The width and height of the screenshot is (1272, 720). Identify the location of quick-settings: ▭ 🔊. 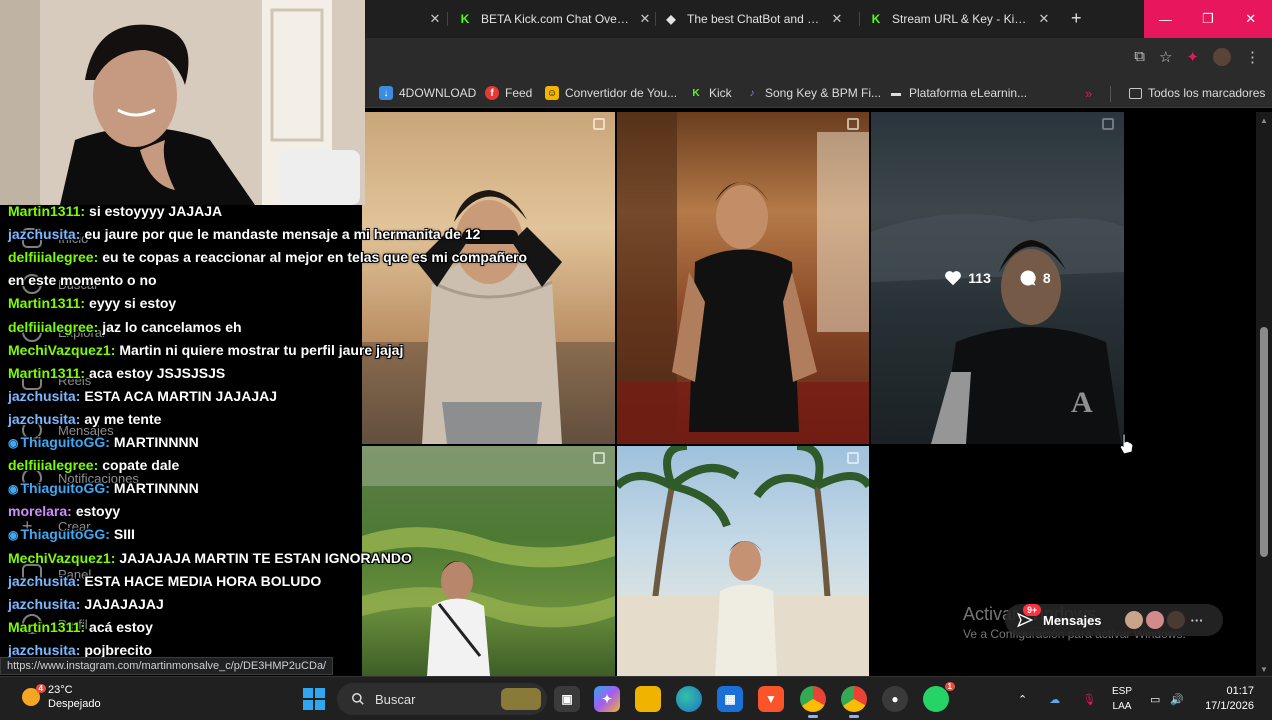
(1167, 698).